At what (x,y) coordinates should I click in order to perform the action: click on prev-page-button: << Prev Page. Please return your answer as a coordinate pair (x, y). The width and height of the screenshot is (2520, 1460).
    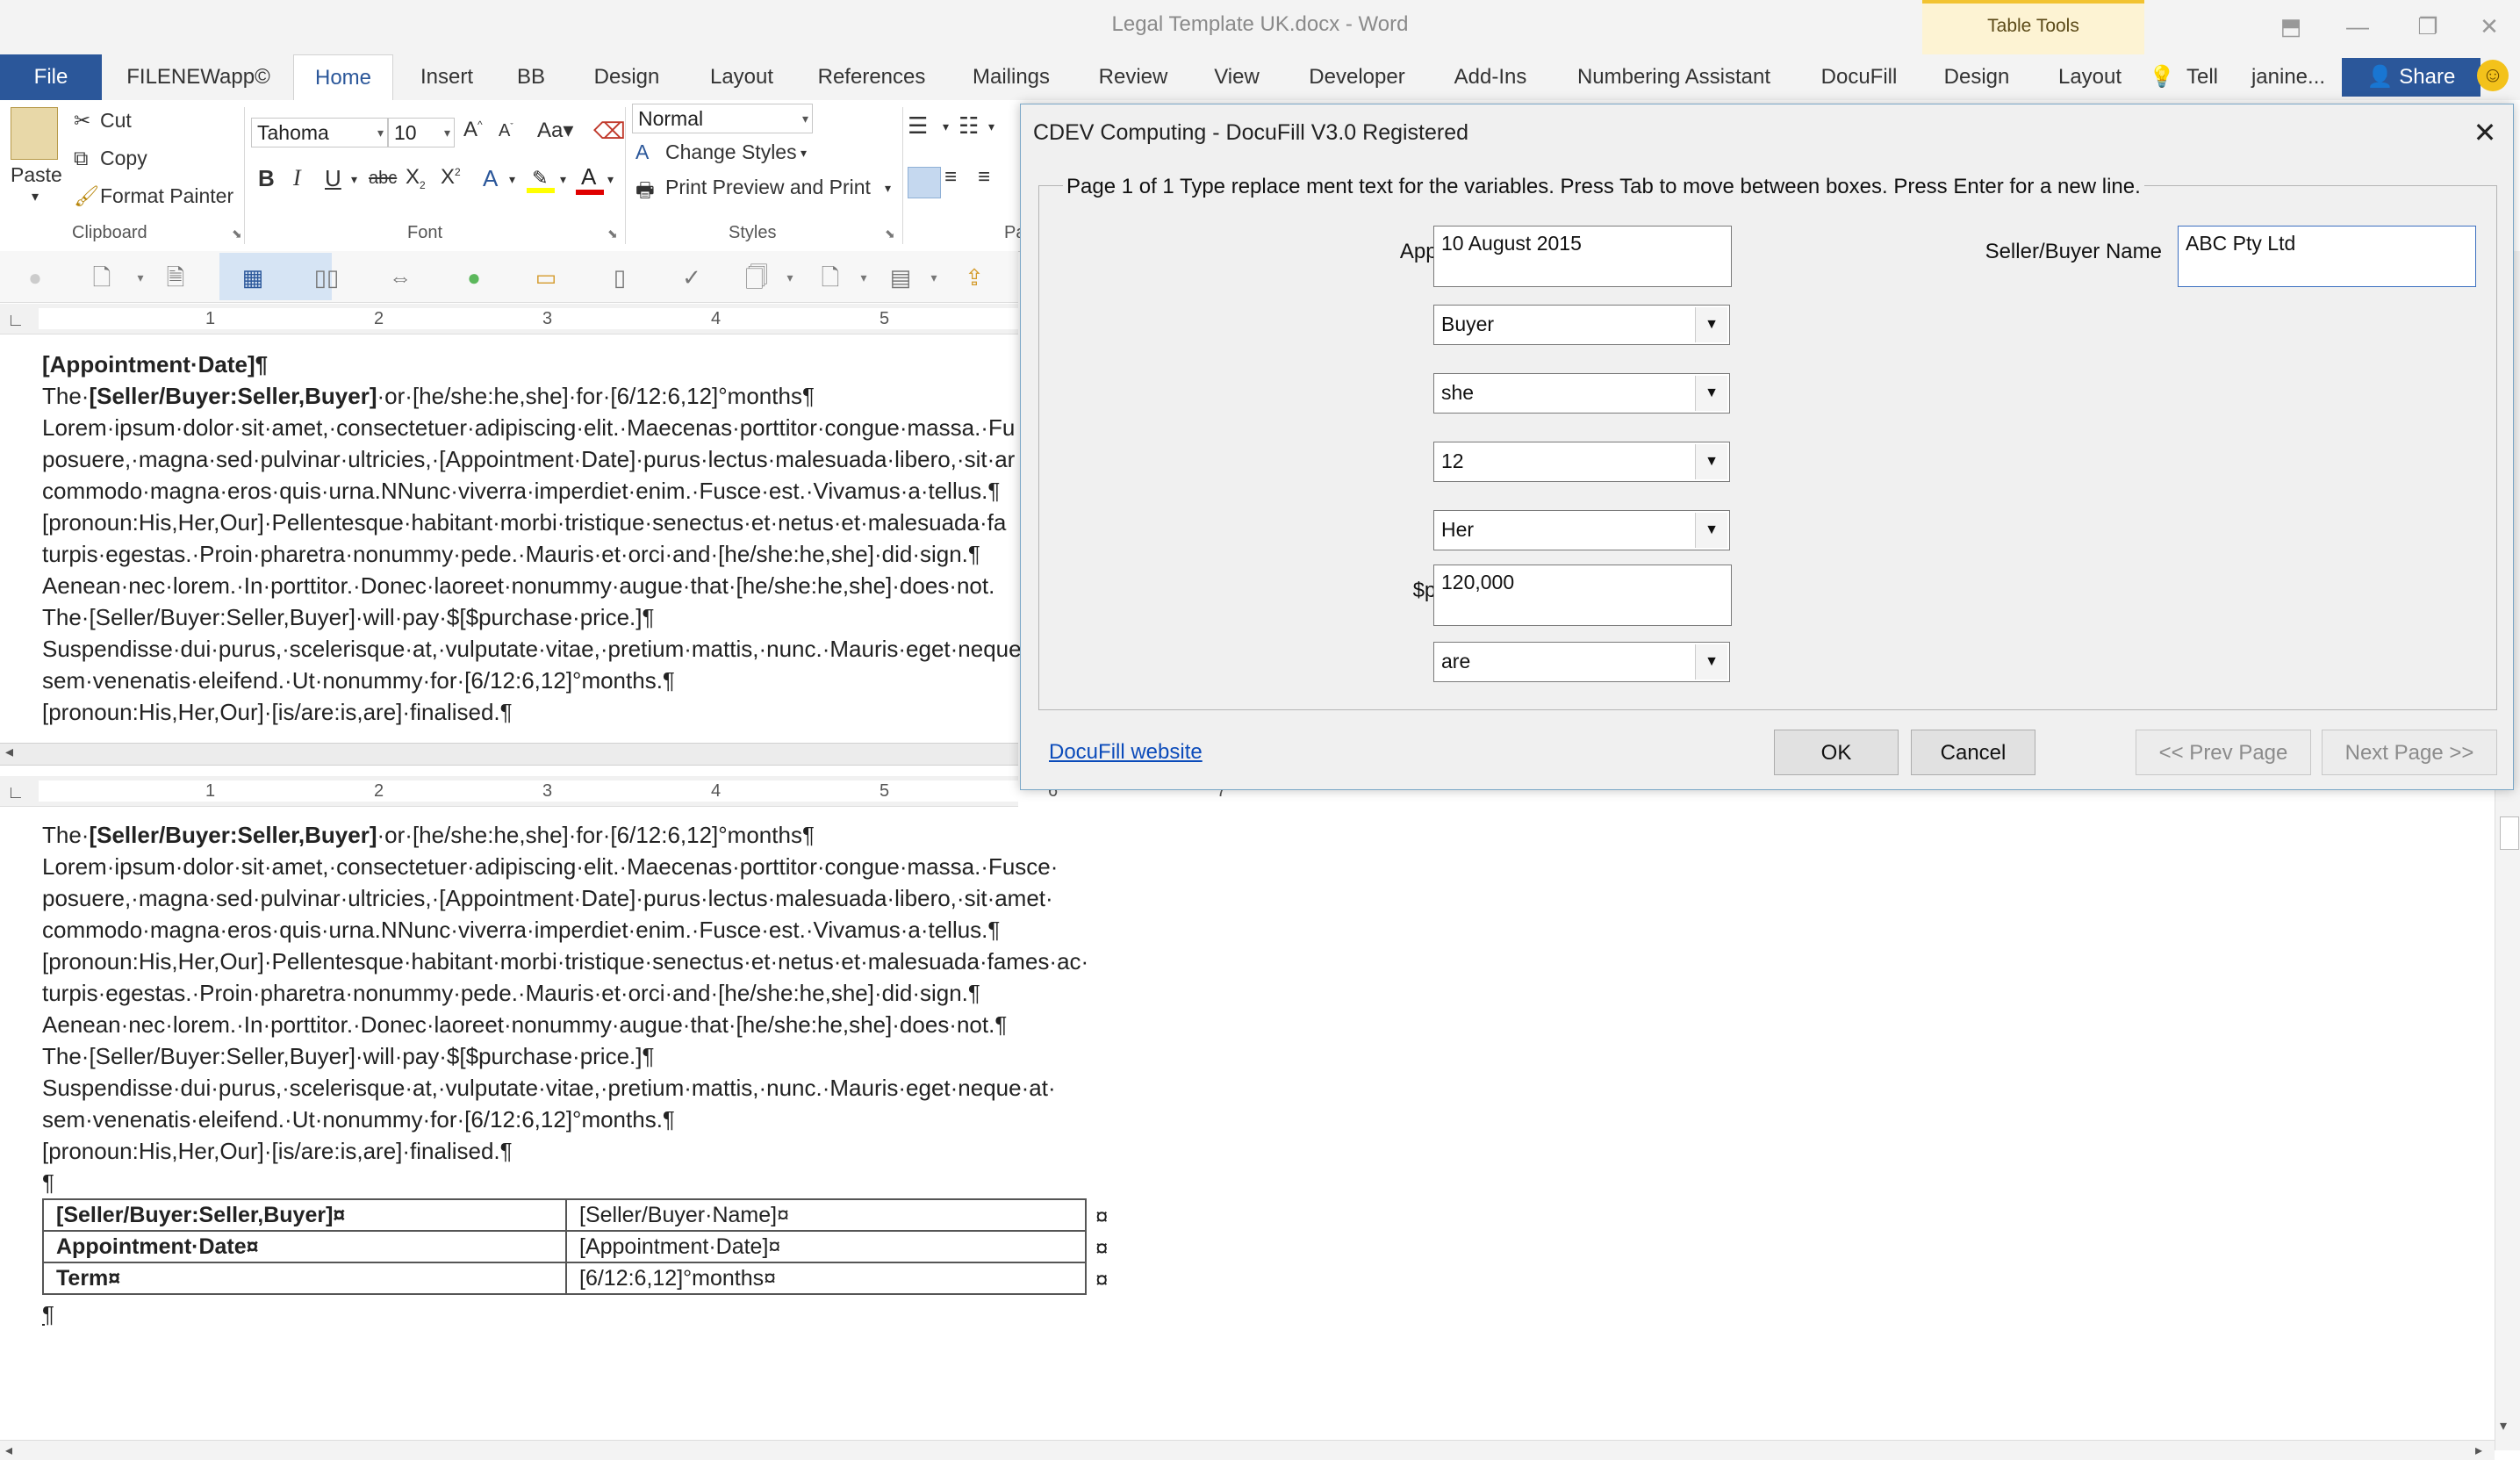
    Looking at the image, I should click on (2223, 752).